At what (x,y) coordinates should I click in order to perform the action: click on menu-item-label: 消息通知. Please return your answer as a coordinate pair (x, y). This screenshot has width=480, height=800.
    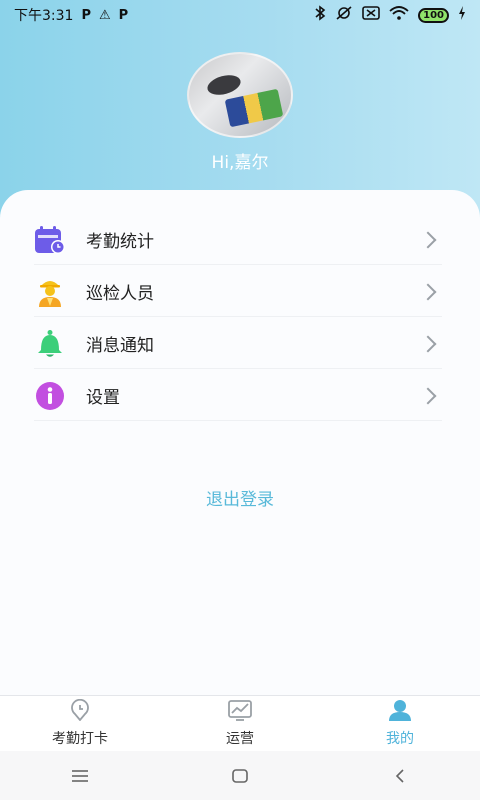
    Looking at the image, I should click on (120, 346).